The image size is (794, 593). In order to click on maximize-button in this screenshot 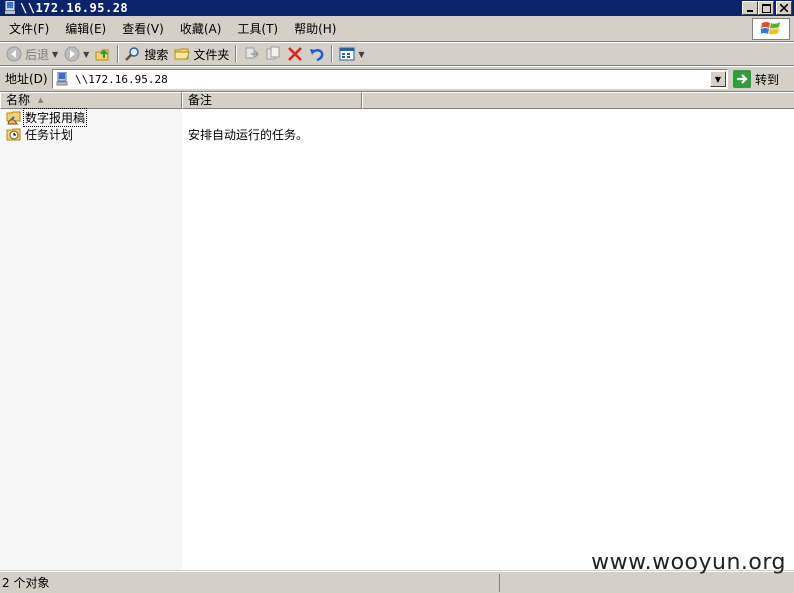, I will do `click(766, 8)`.